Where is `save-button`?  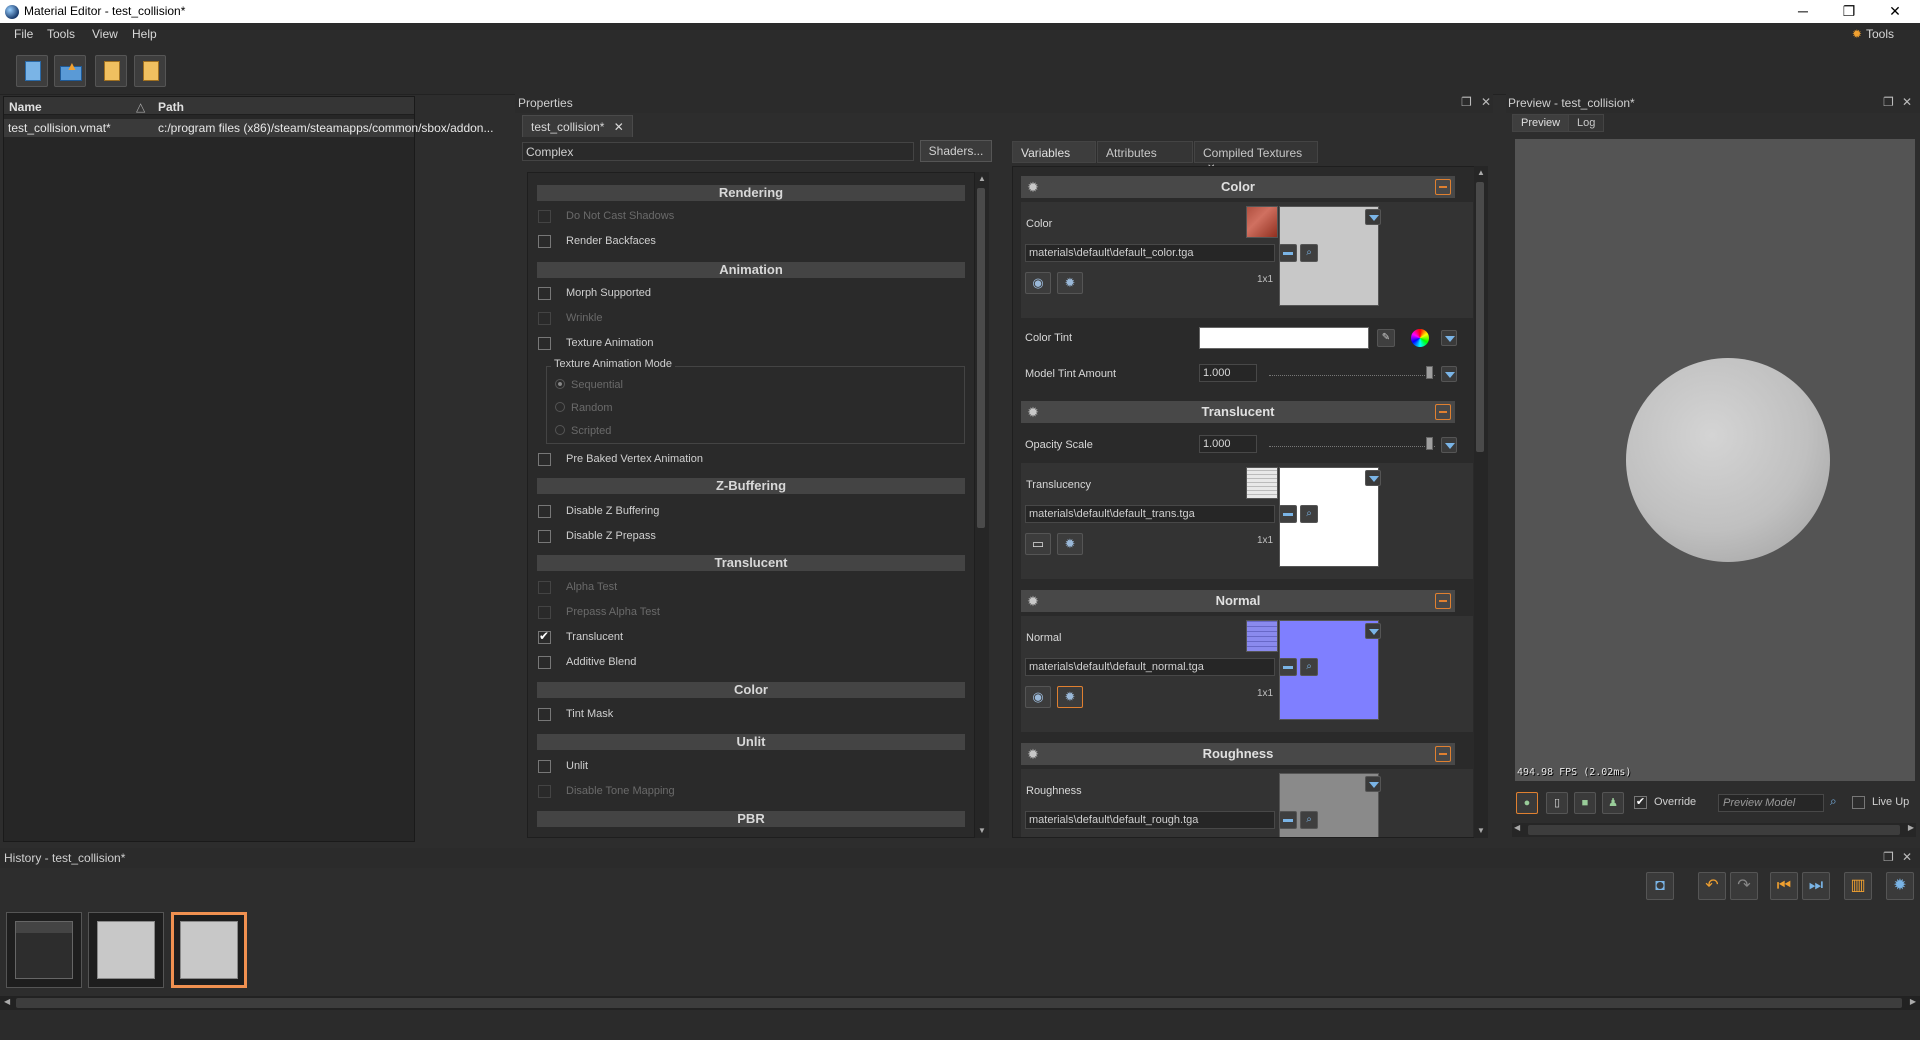
save-button is located at coordinates (111, 71).